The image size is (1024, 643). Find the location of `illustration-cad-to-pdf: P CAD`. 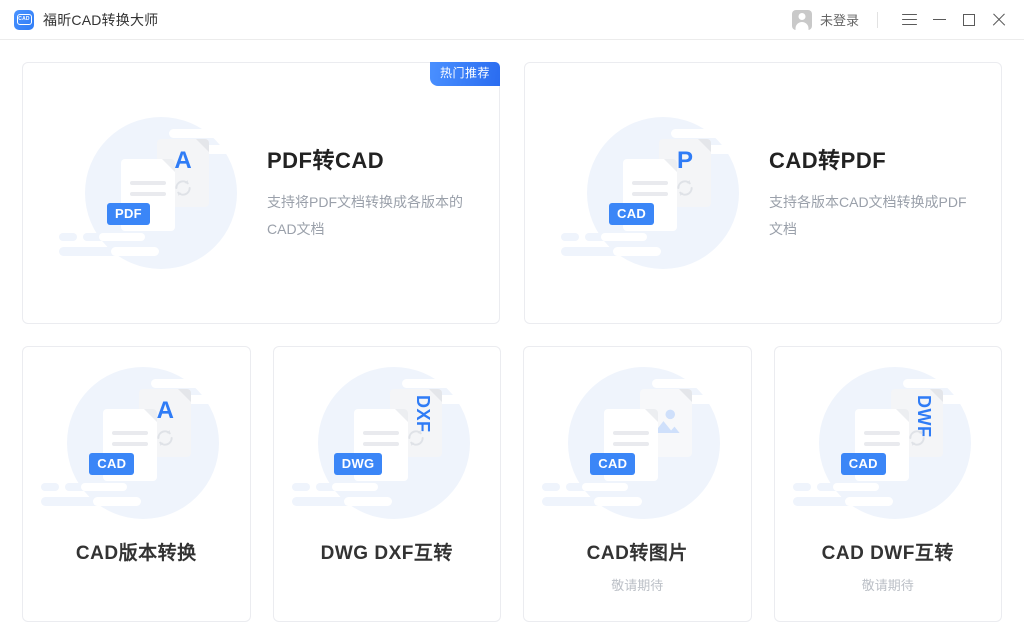

illustration-cad-to-pdf: P CAD is located at coordinates (657, 193).